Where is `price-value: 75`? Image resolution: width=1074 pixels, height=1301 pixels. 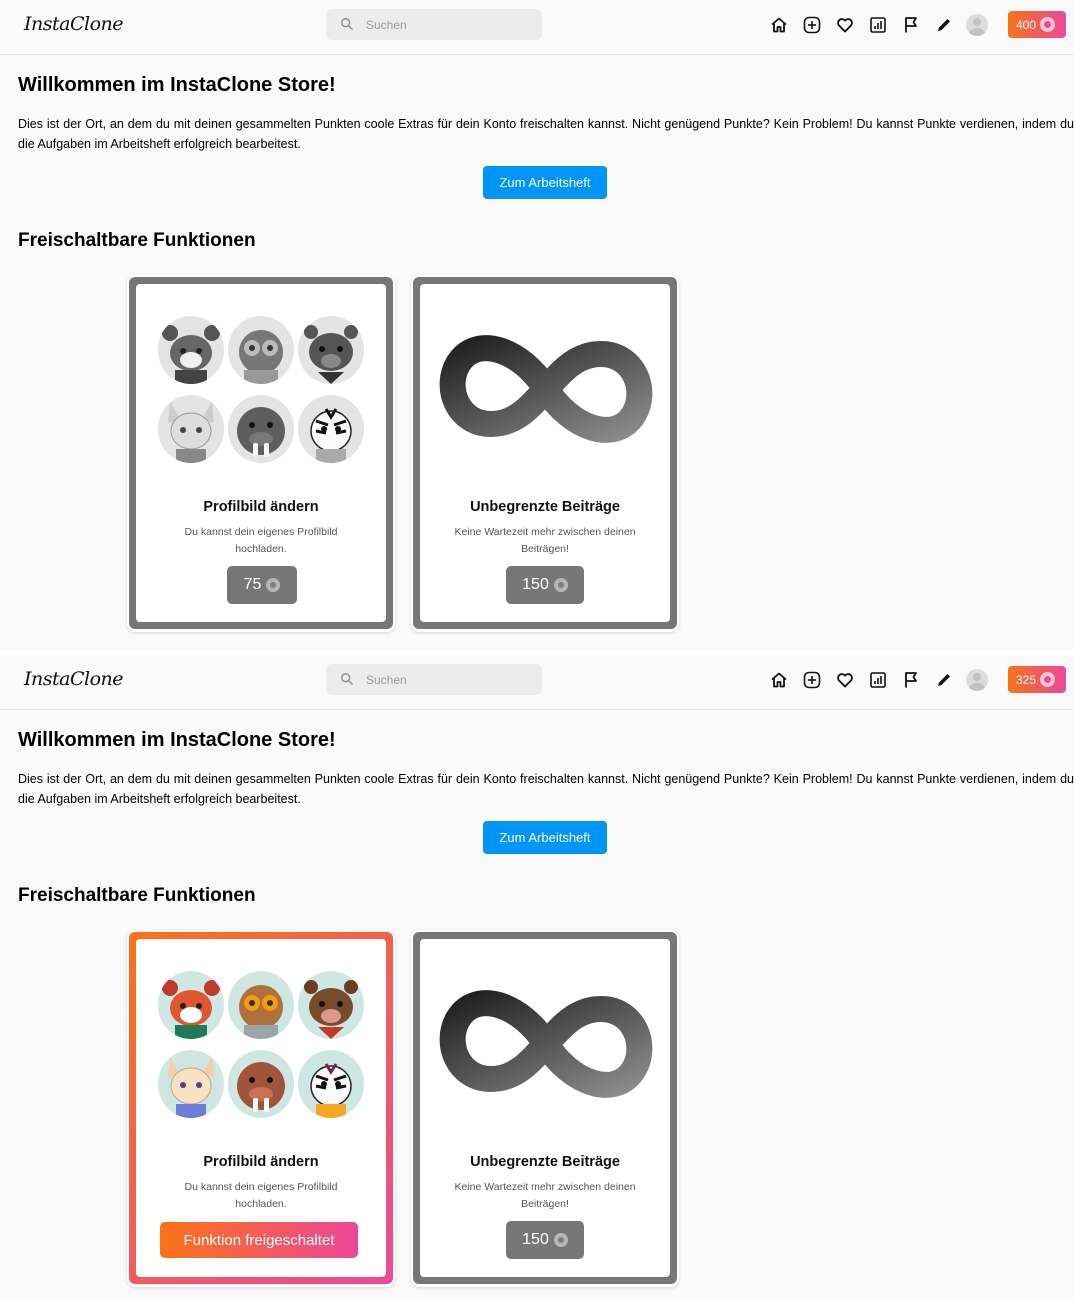
price-value: 75 is located at coordinates (252, 584).